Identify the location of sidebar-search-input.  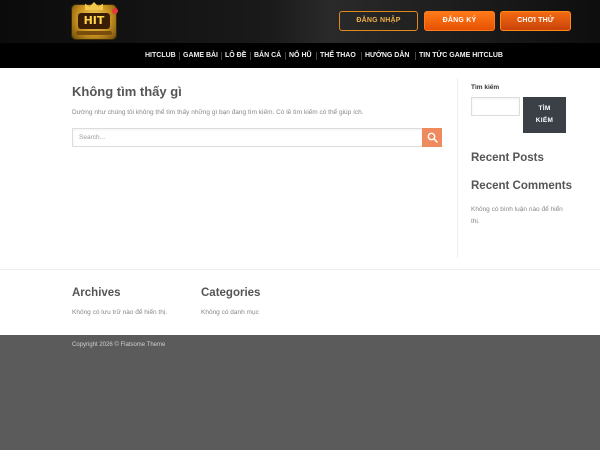
(495, 106).